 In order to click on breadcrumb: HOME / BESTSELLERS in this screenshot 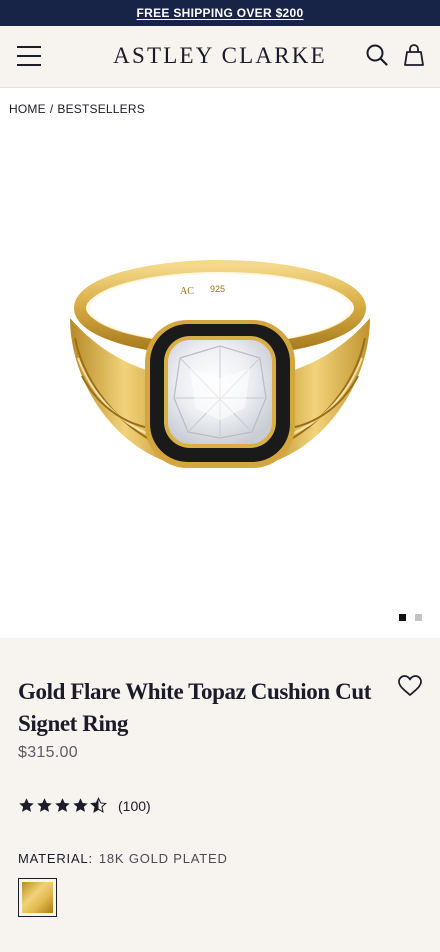, I will do `click(77, 109)`.